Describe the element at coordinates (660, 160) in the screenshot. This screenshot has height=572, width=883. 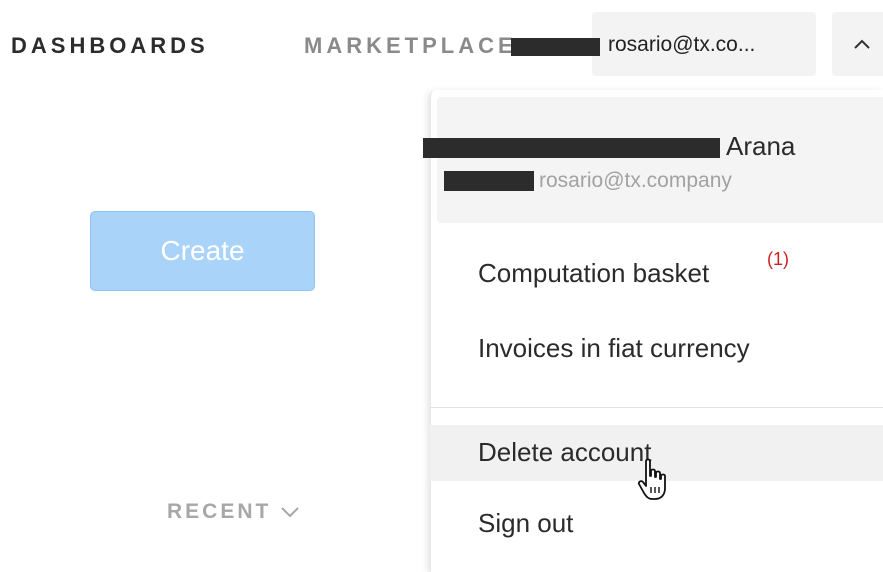
I see `menu-user-header` at that location.